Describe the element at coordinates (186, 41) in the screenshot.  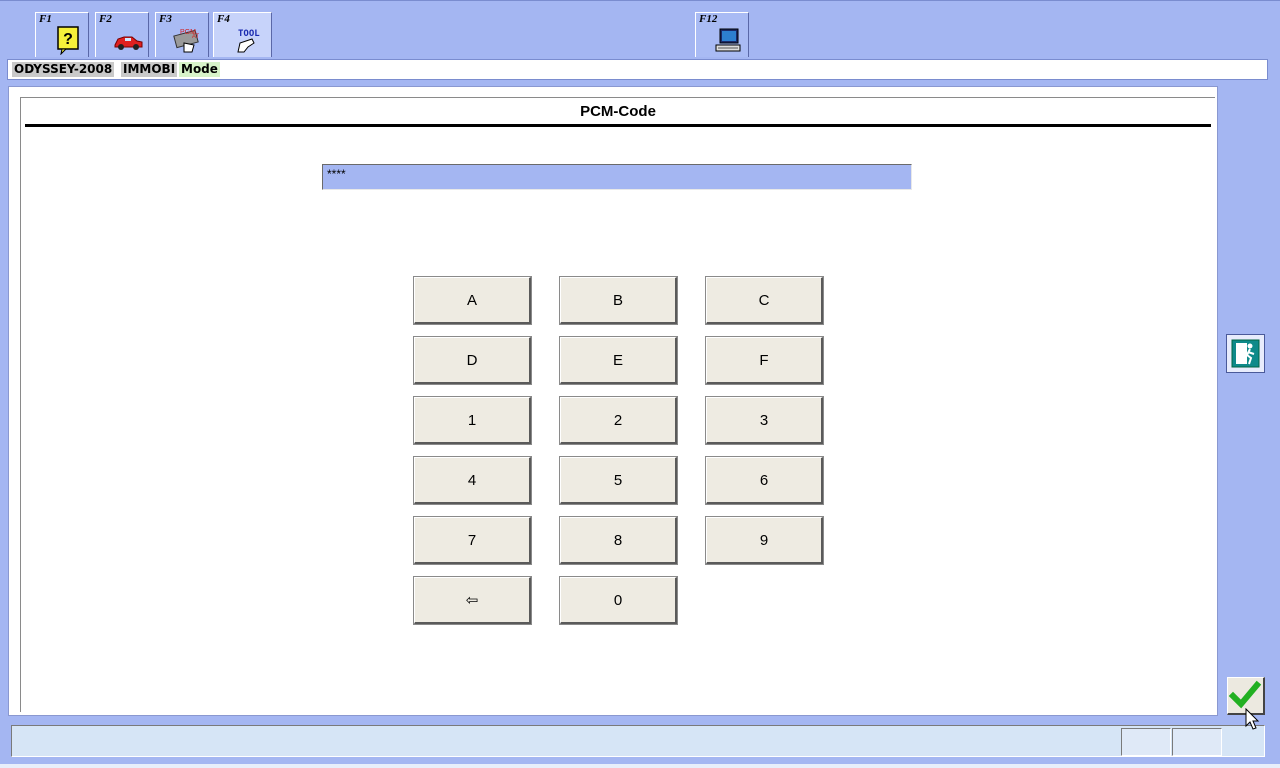
I see `ecu-icon: PGM AT` at that location.